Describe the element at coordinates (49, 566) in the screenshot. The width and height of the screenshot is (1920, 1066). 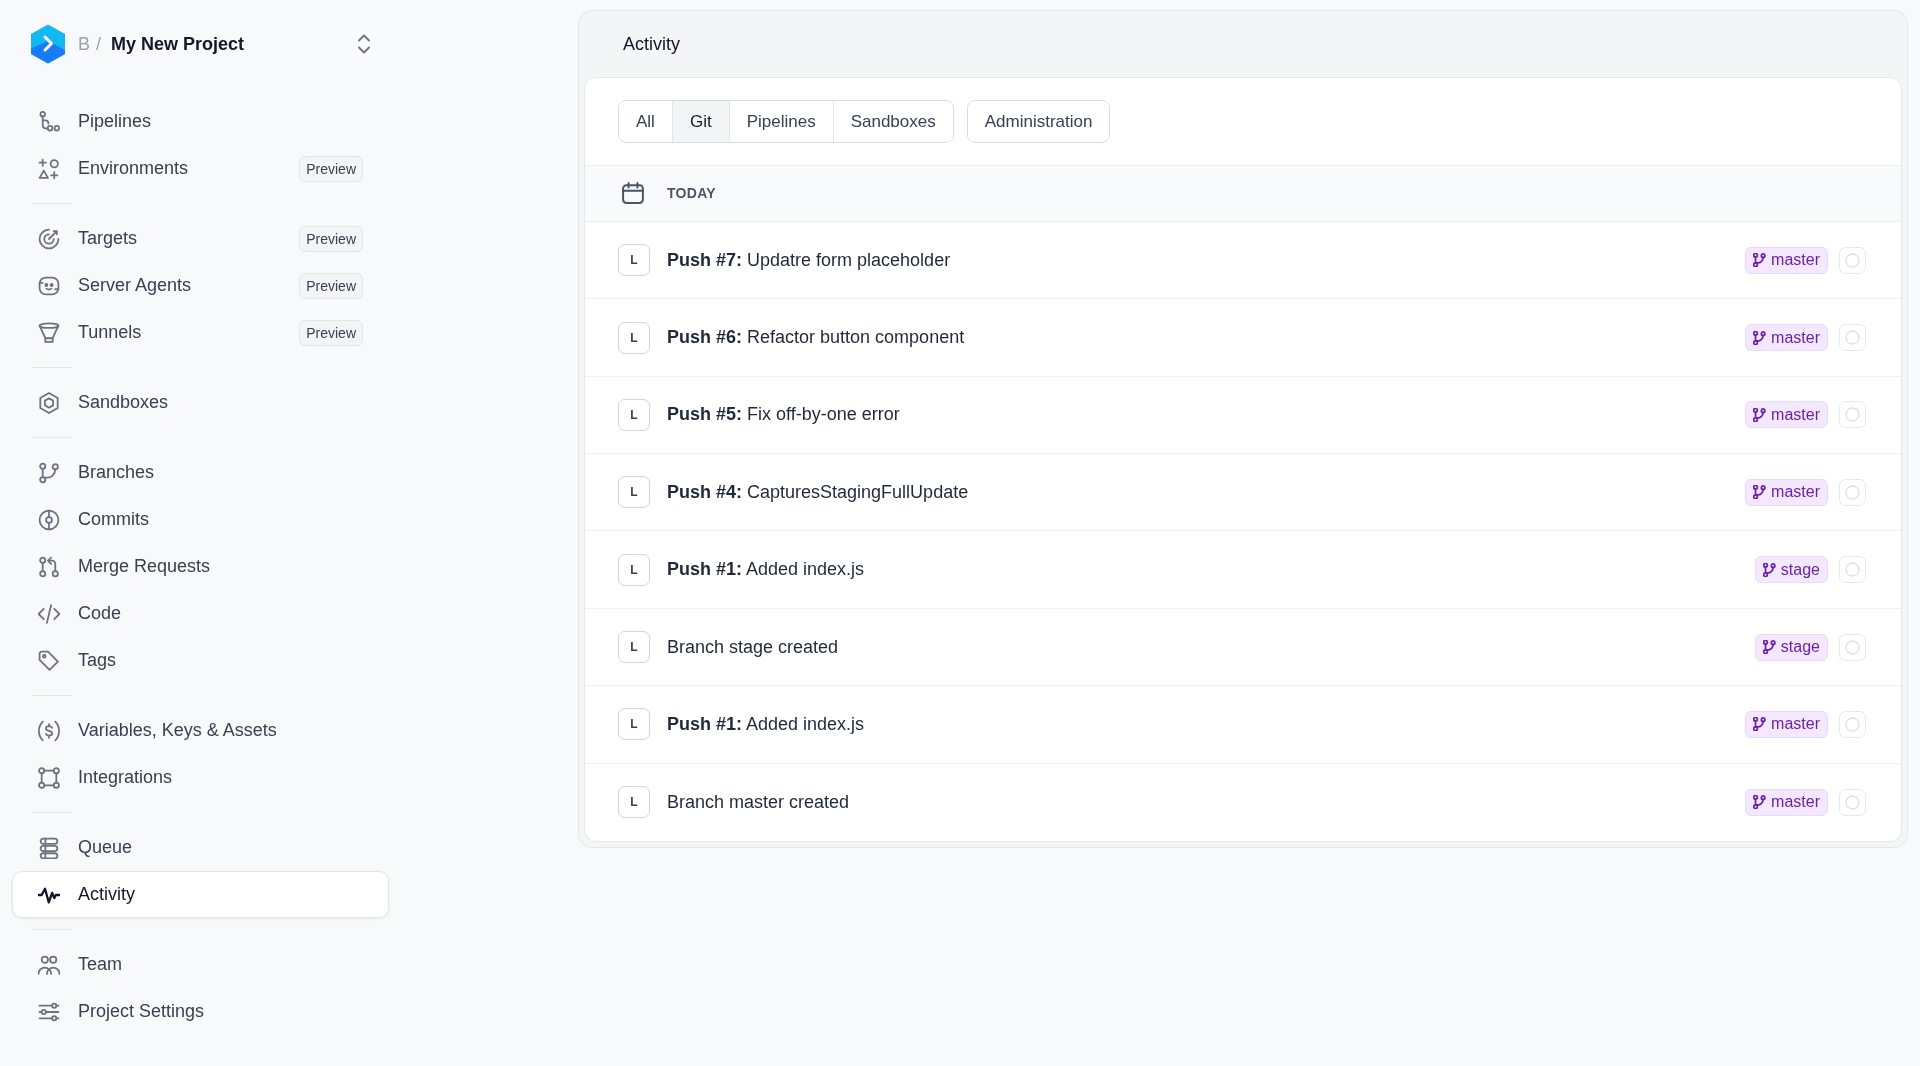
I see `merge-request-icon` at that location.